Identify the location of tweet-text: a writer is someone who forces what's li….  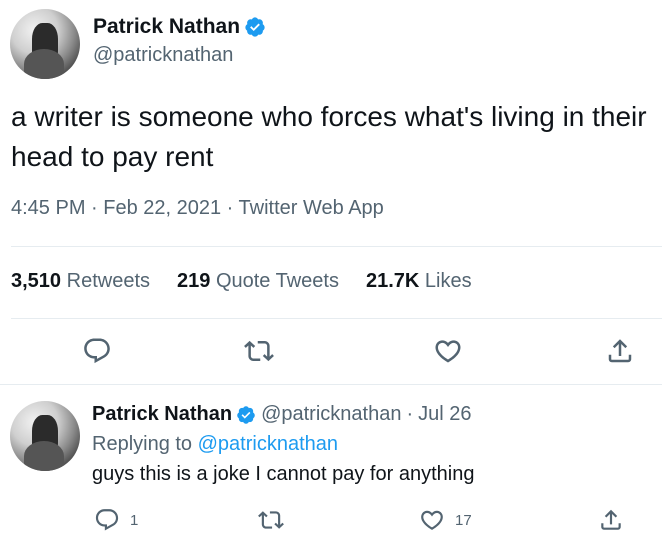
(329, 136).